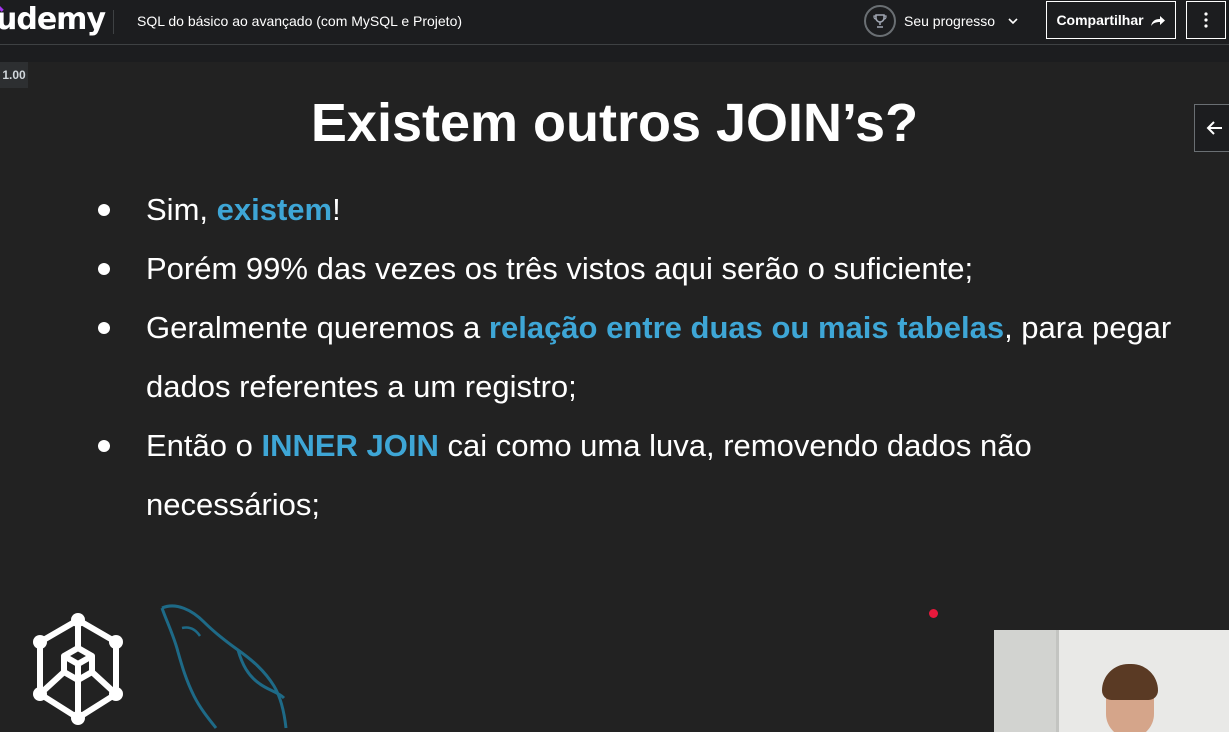 This screenshot has height=732, width=1229. Describe the element at coordinates (1057, 681) in the screenshot. I see `webcam-door-frame` at that location.